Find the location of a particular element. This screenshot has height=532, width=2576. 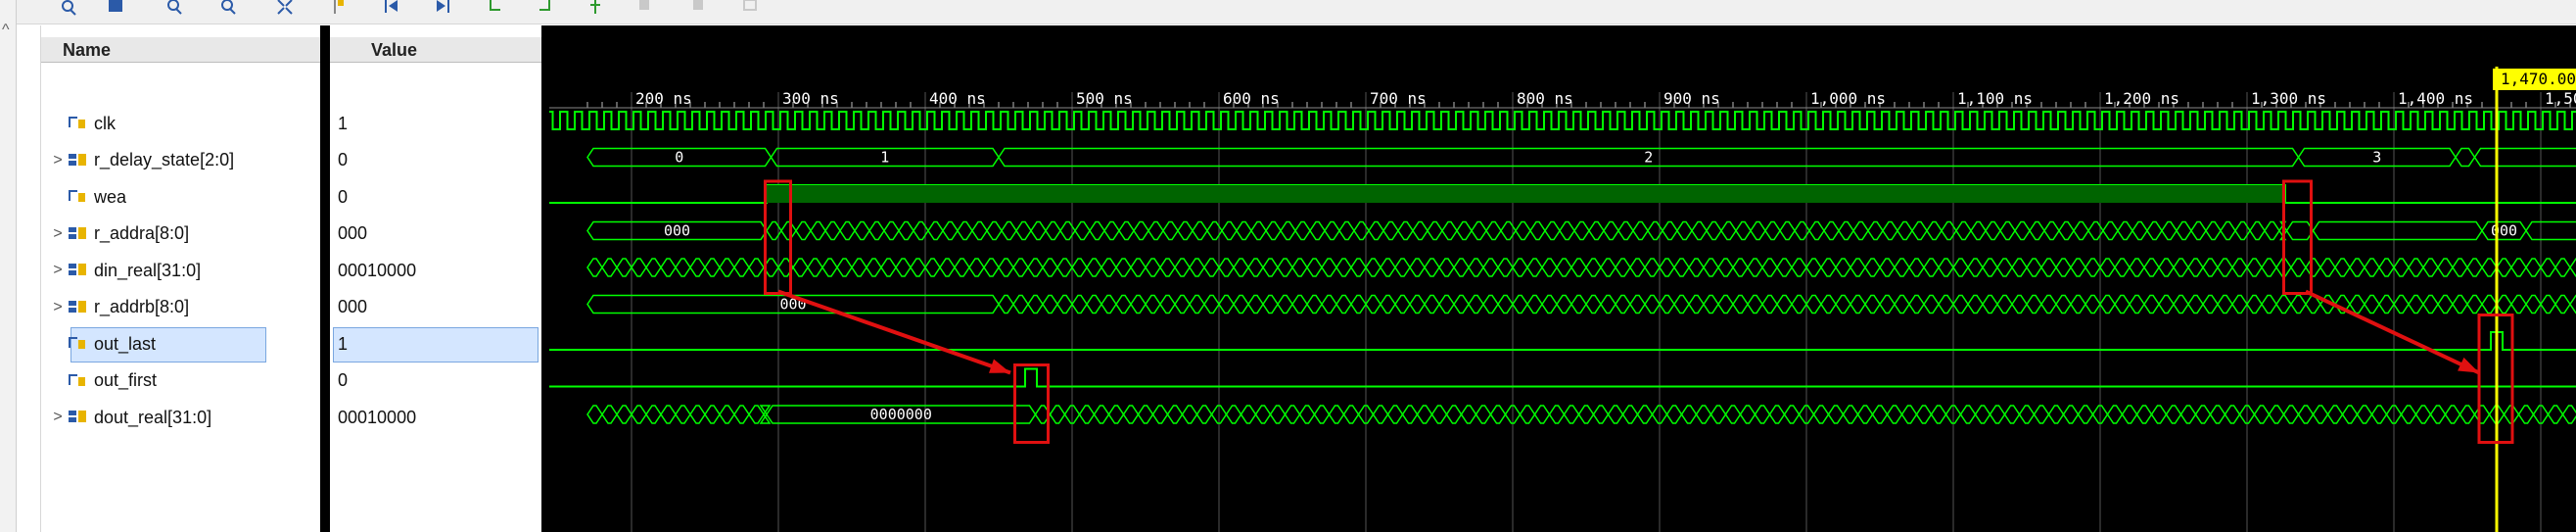

name-column-header: Name is located at coordinates (180, 50).